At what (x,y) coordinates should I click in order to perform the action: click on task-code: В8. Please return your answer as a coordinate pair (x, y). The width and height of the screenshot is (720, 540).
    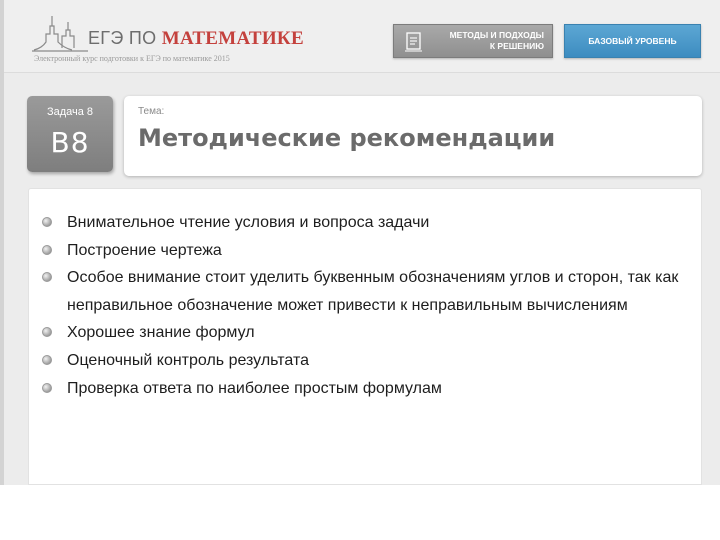
    Looking at the image, I should click on (70, 142).